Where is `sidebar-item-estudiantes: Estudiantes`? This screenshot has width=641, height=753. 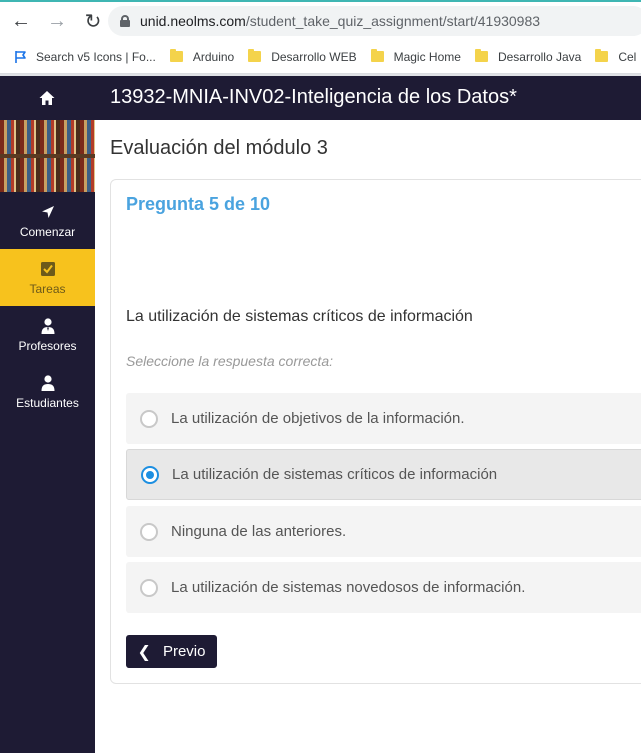
sidebar-item-estudiantes: Estudiantes is located at coordinates (47, 391).